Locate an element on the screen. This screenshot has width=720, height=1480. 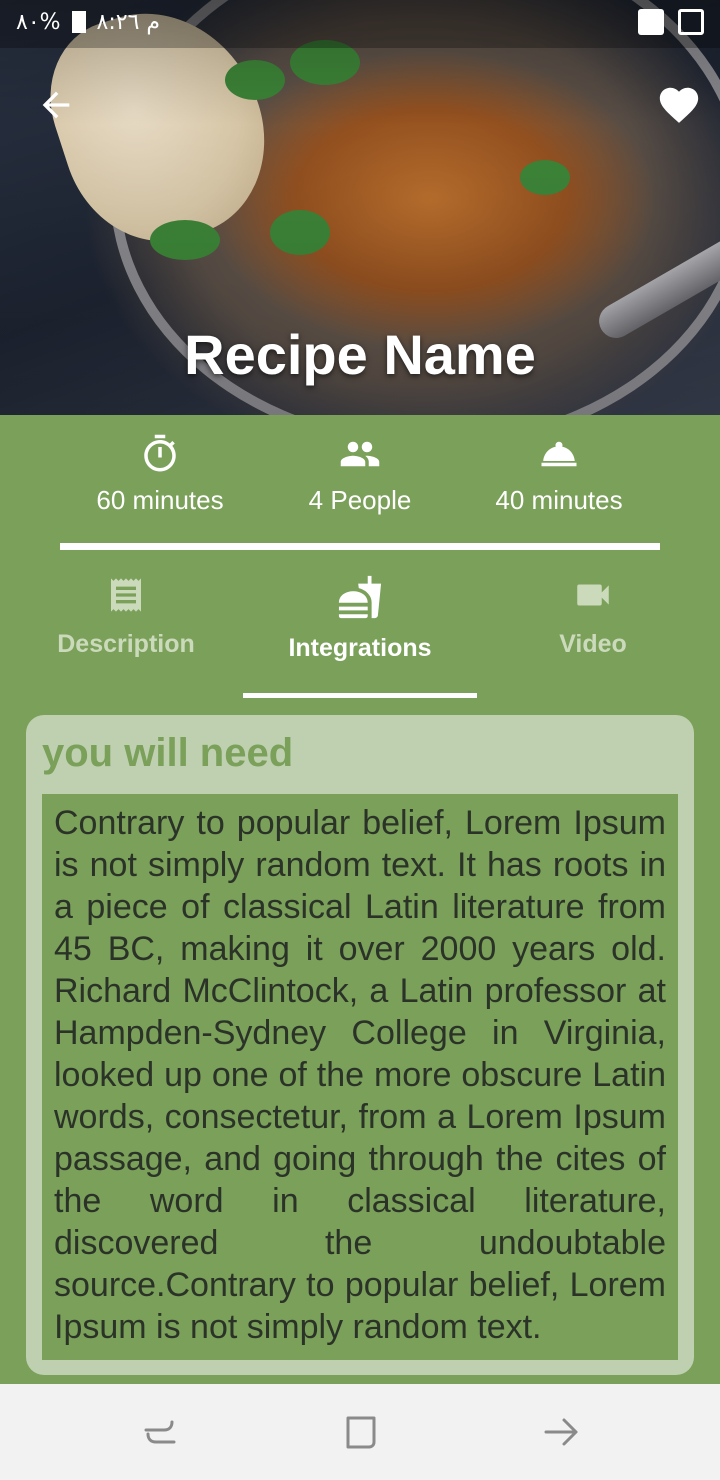
home-icon is located at coordinates (361, 1432).